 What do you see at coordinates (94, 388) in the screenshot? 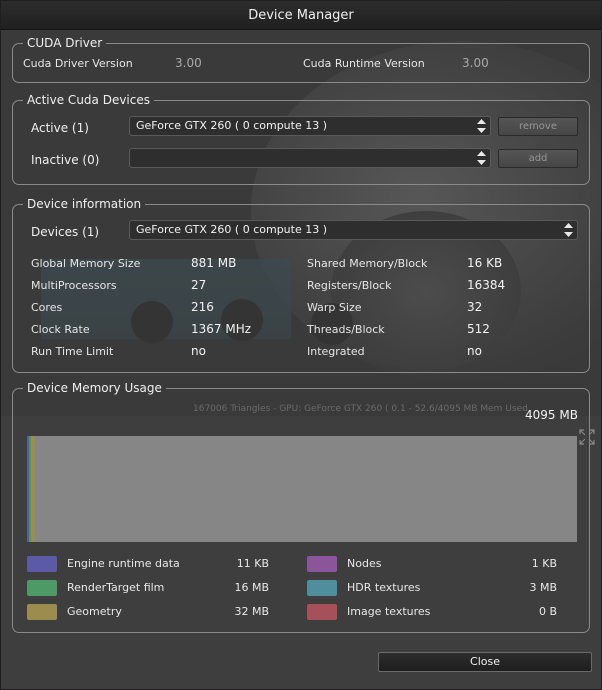
I see `device-memory-usage-title: Device Memory Usage` at bounding box center [94, 388].